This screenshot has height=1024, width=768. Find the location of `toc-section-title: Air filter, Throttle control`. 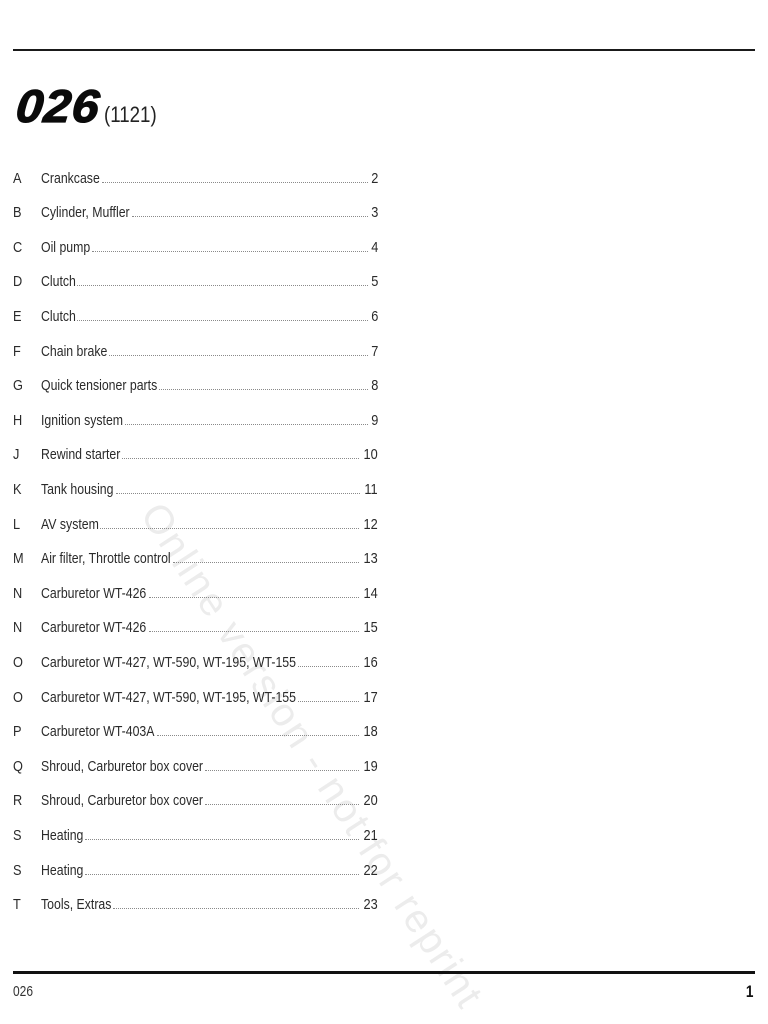

toc-section-title: Air filter, Throttle control is located at coordinates (106, 558).